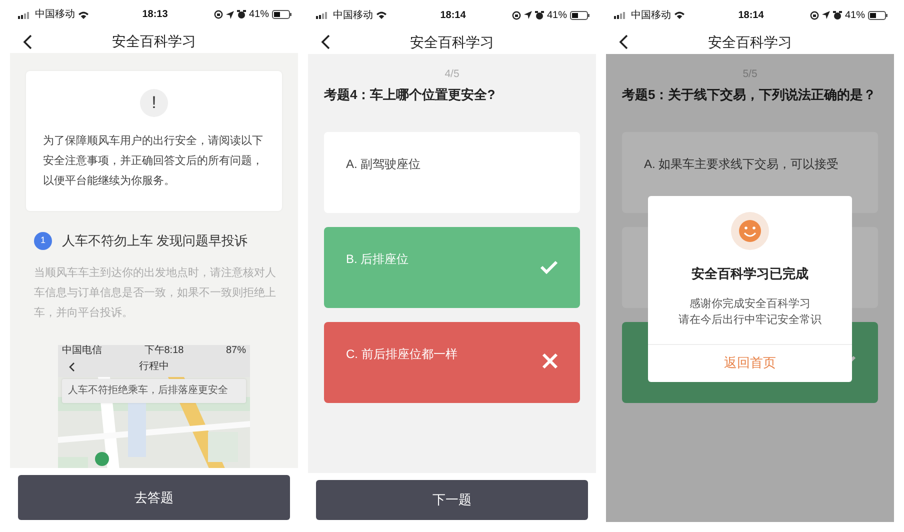 The height and width of the screenshot is (532, 904). What do you see at coordinates (452, 363) in the screenshot?
I see `answer-option: C. 前后排座位都一样` at bounding box center [452, 363].